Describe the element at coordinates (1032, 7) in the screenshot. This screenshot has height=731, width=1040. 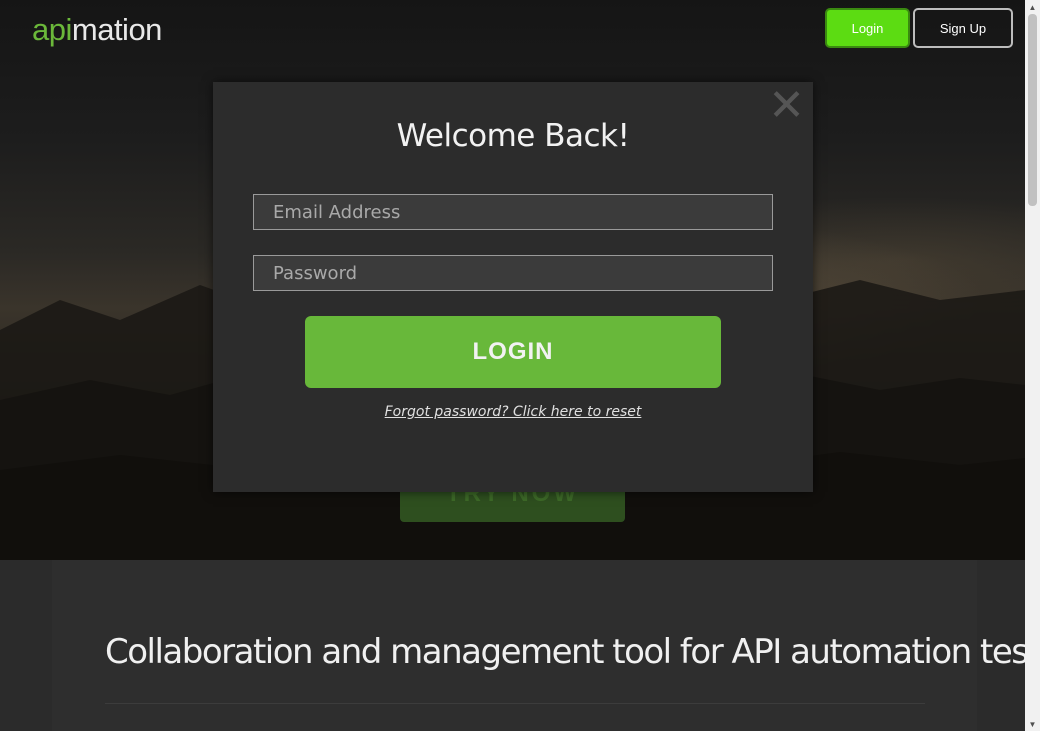
I see `scroll-up-arrow-icon: ▲` at that location.